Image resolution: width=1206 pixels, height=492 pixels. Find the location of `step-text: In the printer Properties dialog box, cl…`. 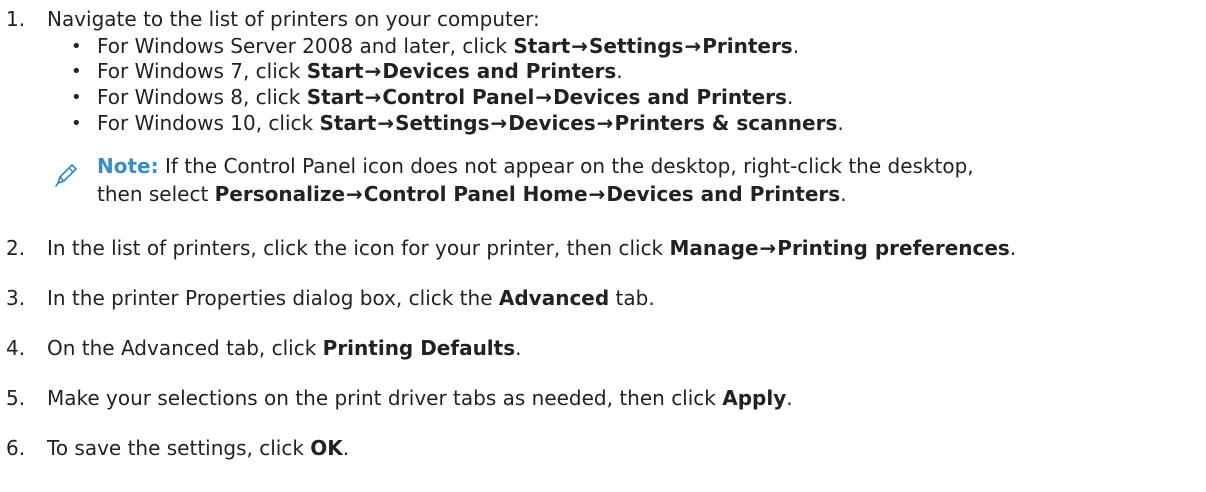

step-text: In the printer Properties dialog box, cl… is located at coordinates (351, 298).